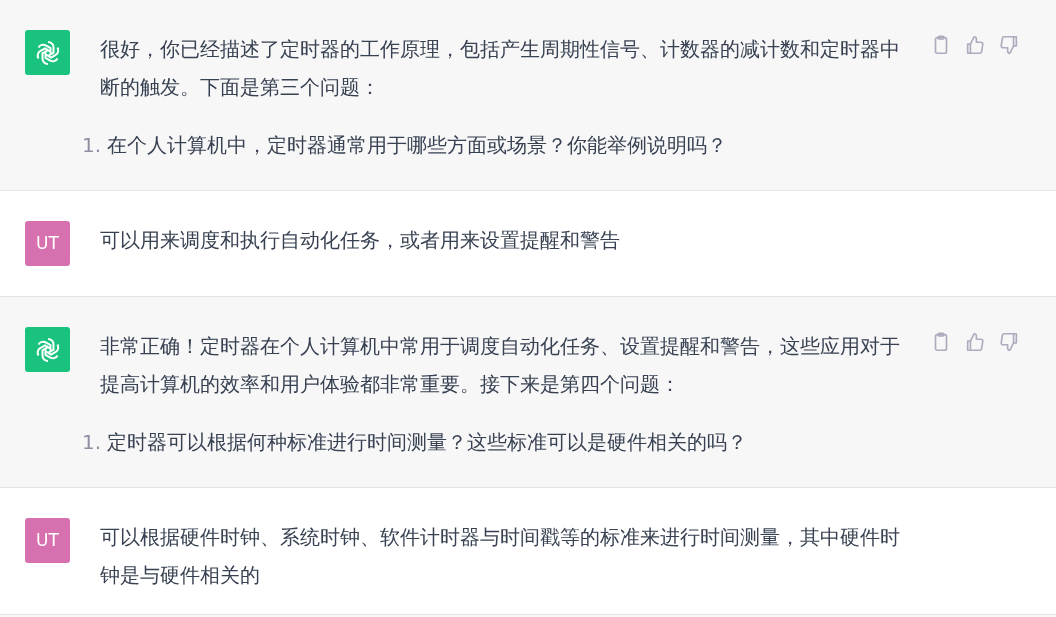 Image resolution: width=1056 pixels, height=617 pixels. What do you see at coordinates (500, 365) in the screenshot?
I see `message-text: 非常正确！定时器在个人计算机中常用于调度自动化任务、设置提醒和警告，这些应用对于提高计算机的效率和用户体验都非常重要。接下来是第四个问题：` at bounding box center [500, 365].